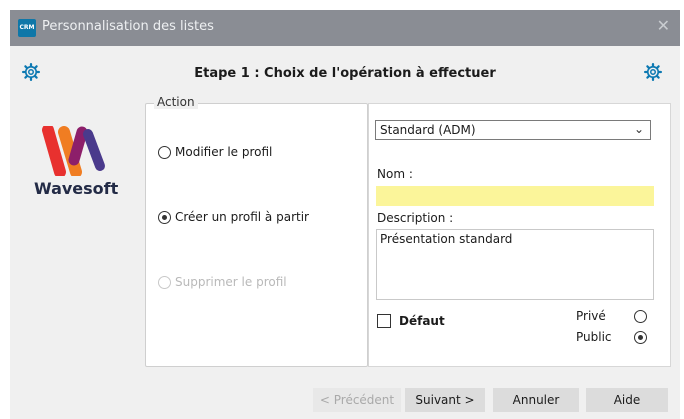 The width and height of the screenshot is (684, 419). Describe the element at coordinates (223, 152) in the screenshot. I see `radio-modifier-profil-label: Modifier le profil` at that location.